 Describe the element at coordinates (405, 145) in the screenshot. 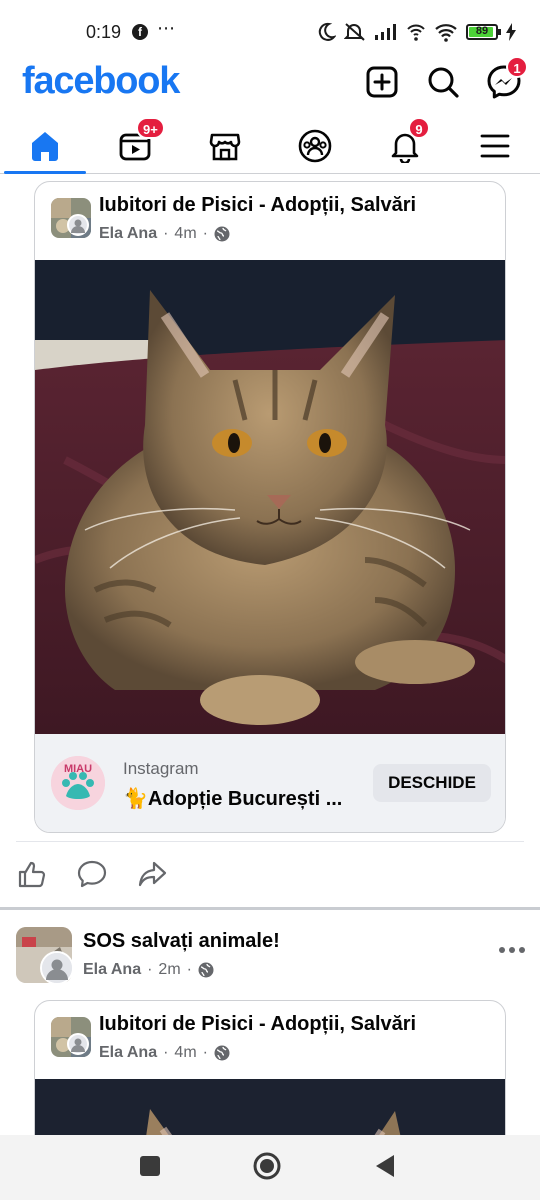

I see `tab-notifications: 9` at that location.